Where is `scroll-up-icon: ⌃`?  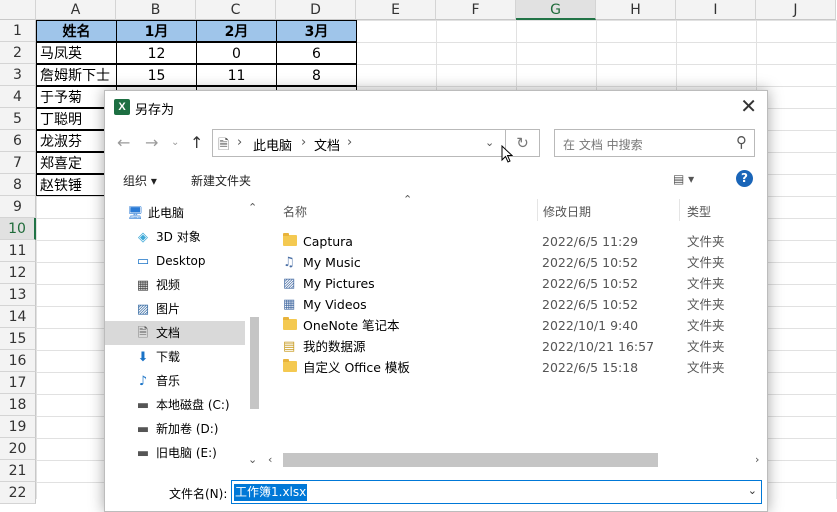 scroll-up-icon: ⌃ is located at coordinates (252, 207).